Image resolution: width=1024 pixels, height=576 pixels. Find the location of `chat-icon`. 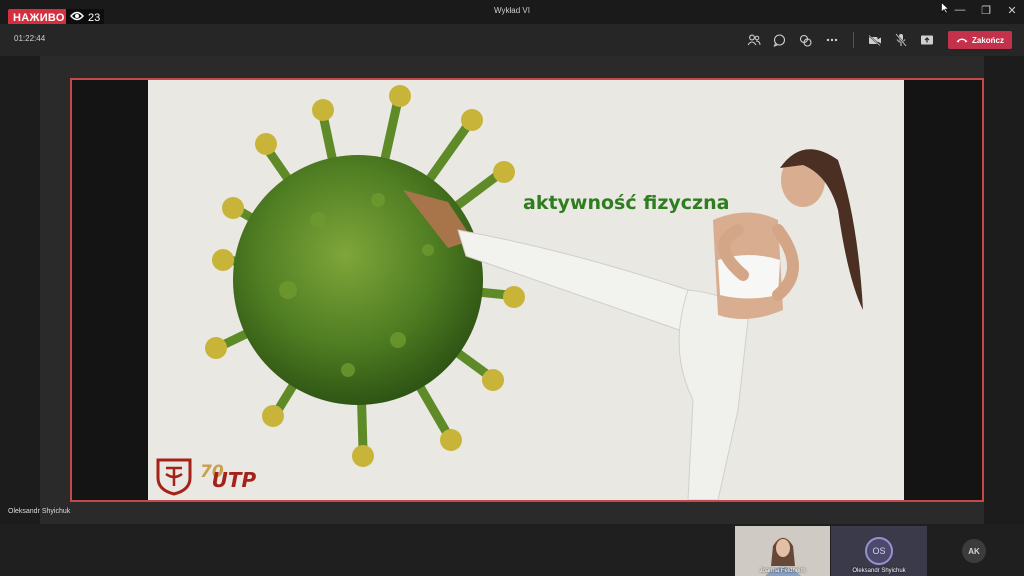

chat-icon is located at coordinates (780, 40).